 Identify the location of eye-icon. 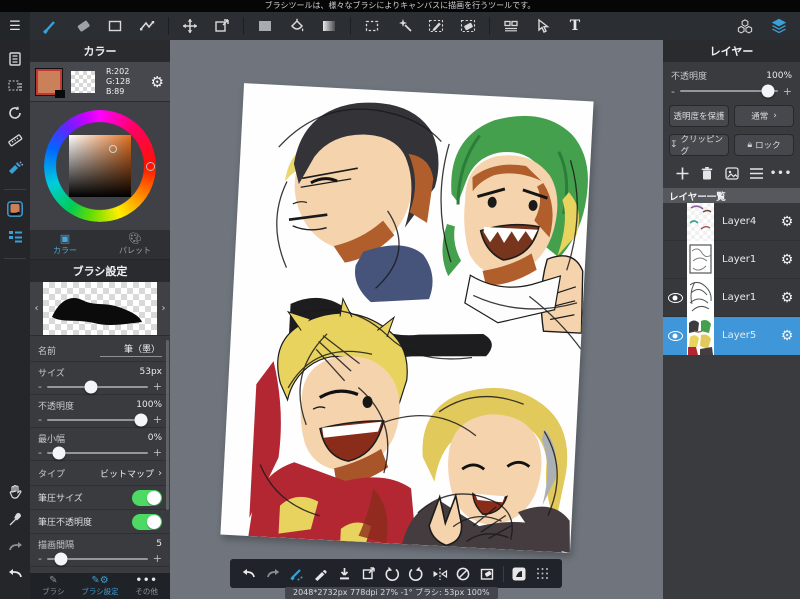
(675, 297).